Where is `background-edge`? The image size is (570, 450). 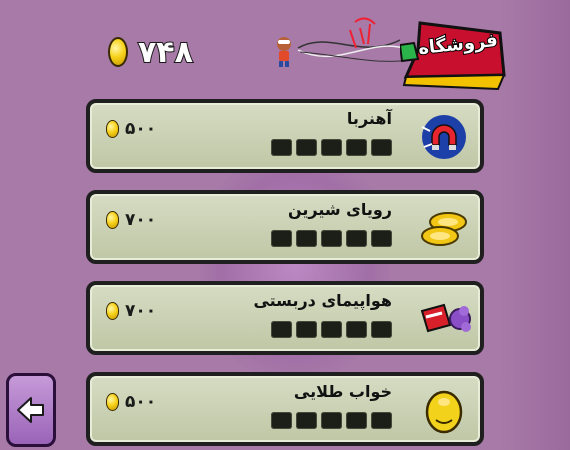 background-edge is located at coordinates (535, 225).